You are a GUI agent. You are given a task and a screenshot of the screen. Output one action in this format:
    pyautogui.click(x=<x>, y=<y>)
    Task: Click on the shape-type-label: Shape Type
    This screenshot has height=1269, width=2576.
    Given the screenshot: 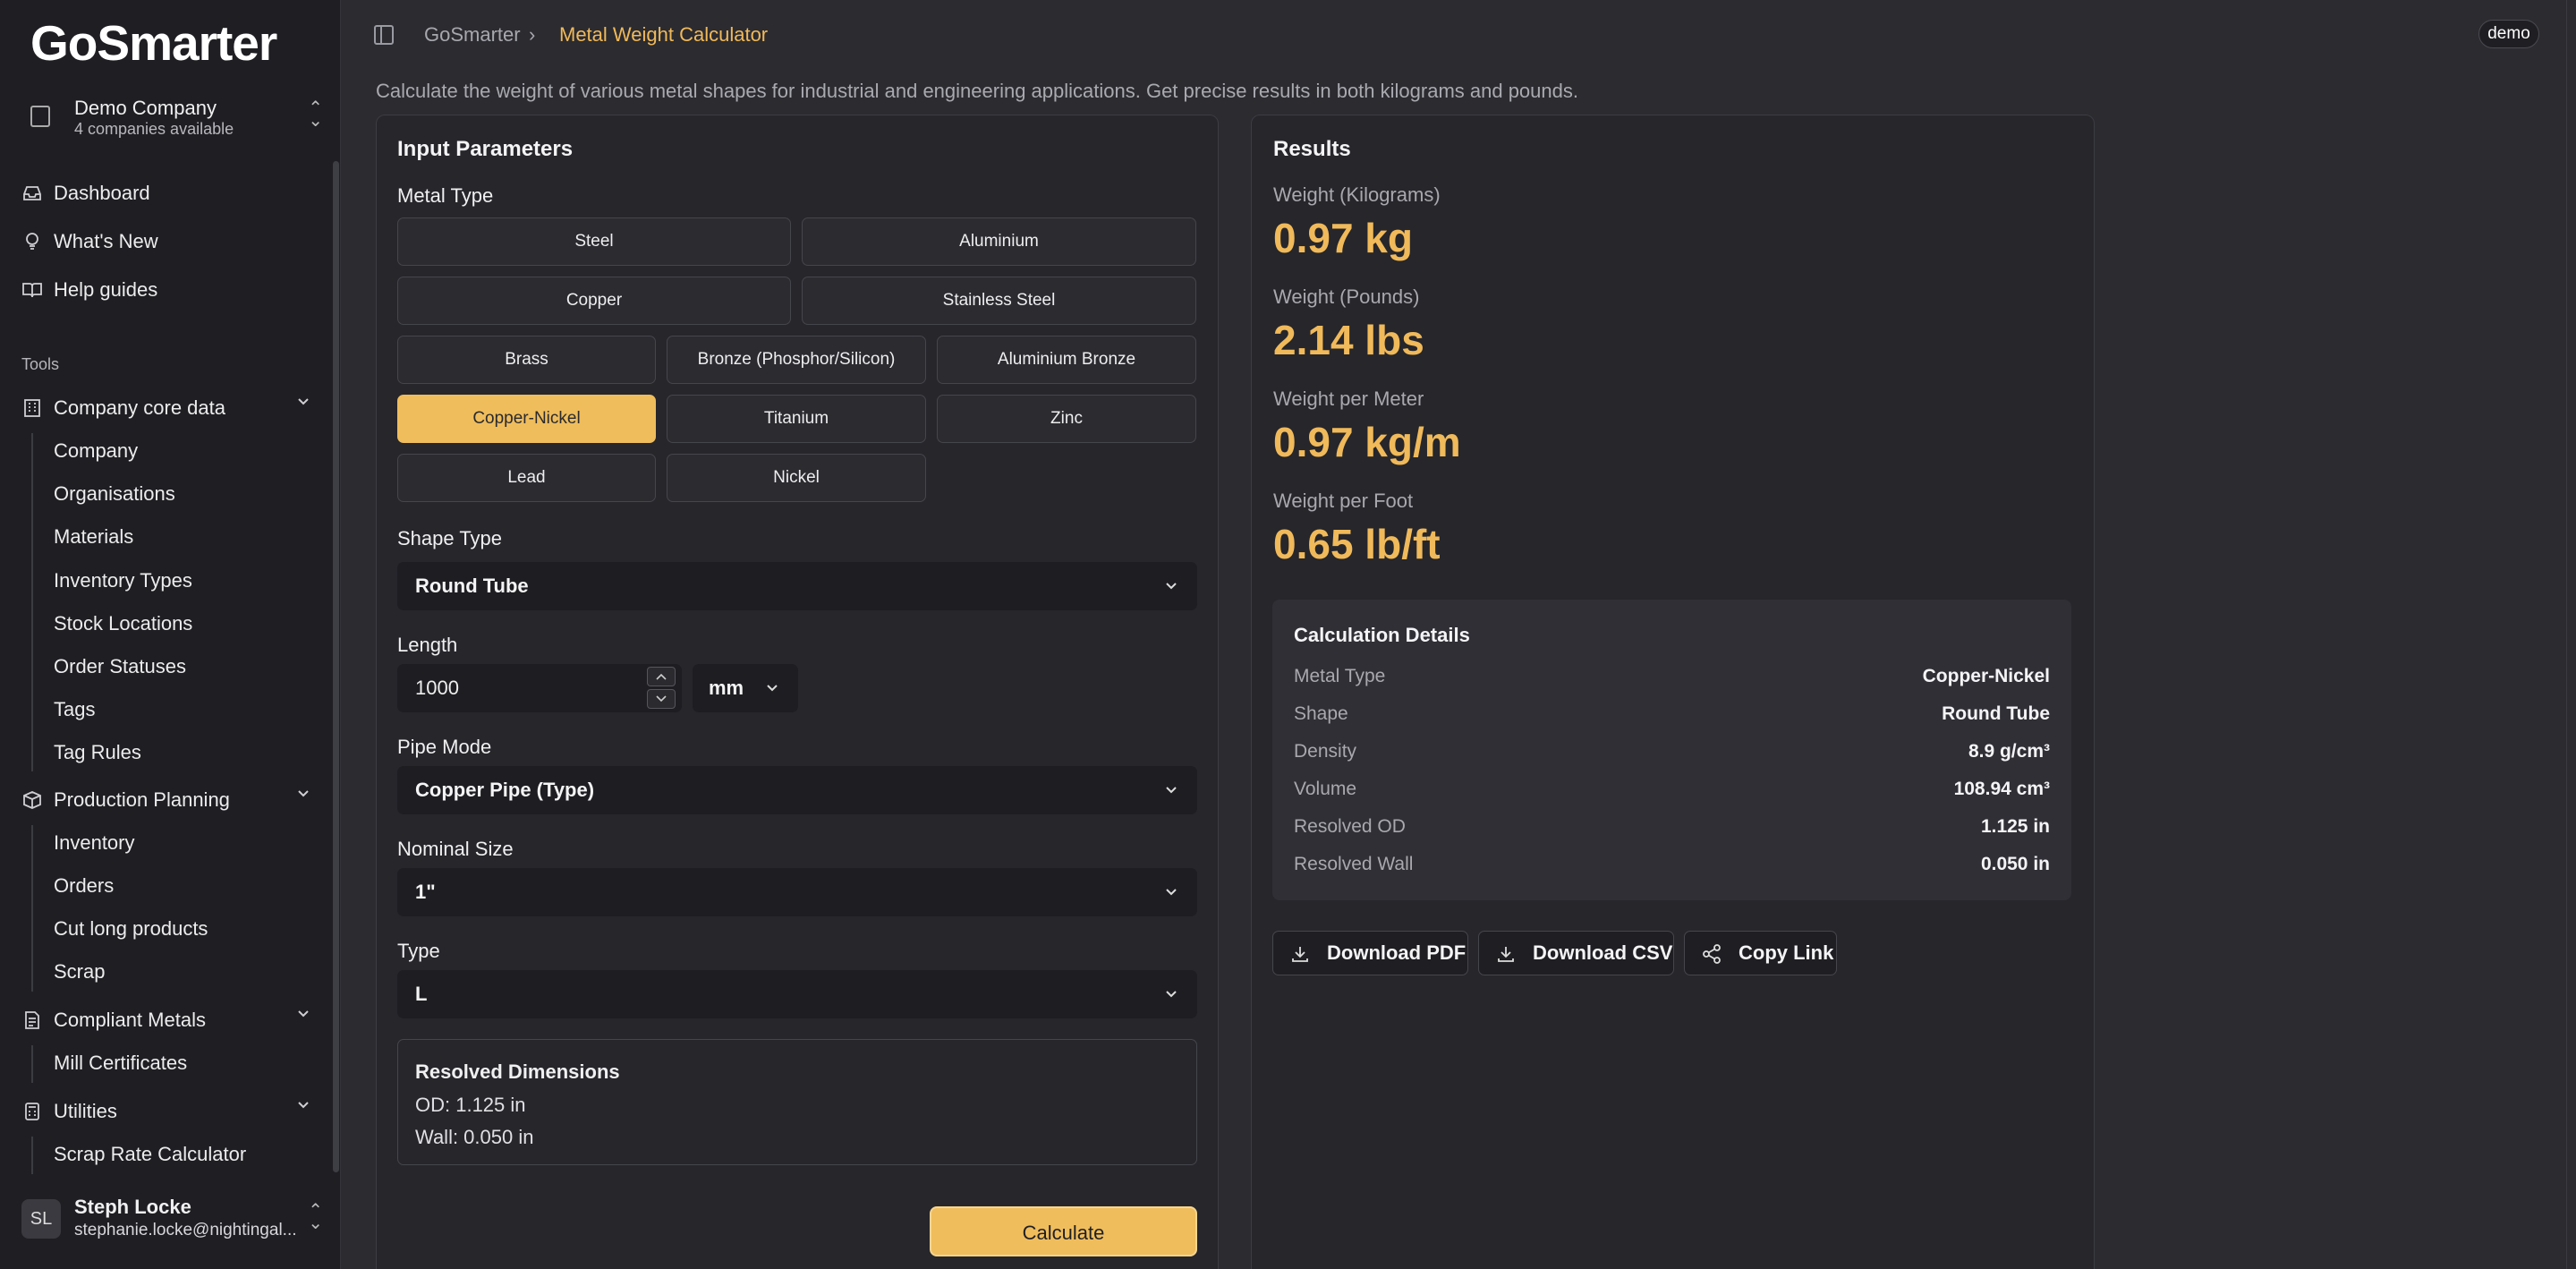 What is the action you would take?
    pyautogui.click(x=450, y=538)
    